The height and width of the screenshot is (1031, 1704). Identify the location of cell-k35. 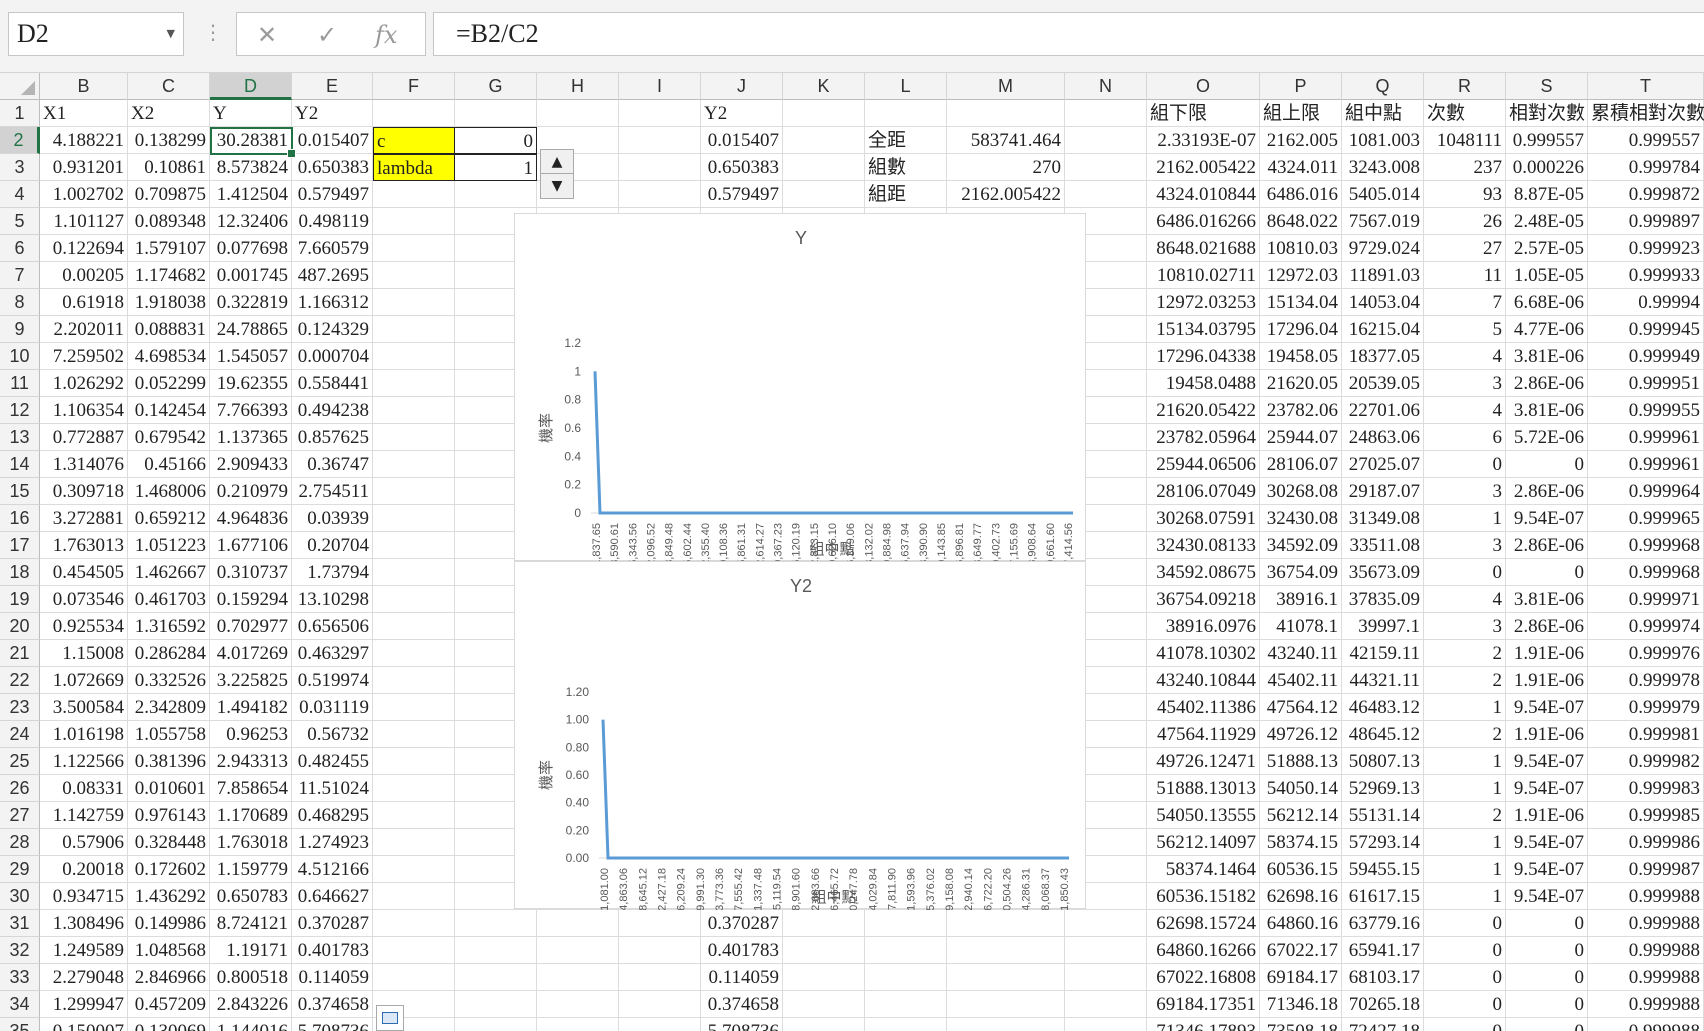
(824, 1024).